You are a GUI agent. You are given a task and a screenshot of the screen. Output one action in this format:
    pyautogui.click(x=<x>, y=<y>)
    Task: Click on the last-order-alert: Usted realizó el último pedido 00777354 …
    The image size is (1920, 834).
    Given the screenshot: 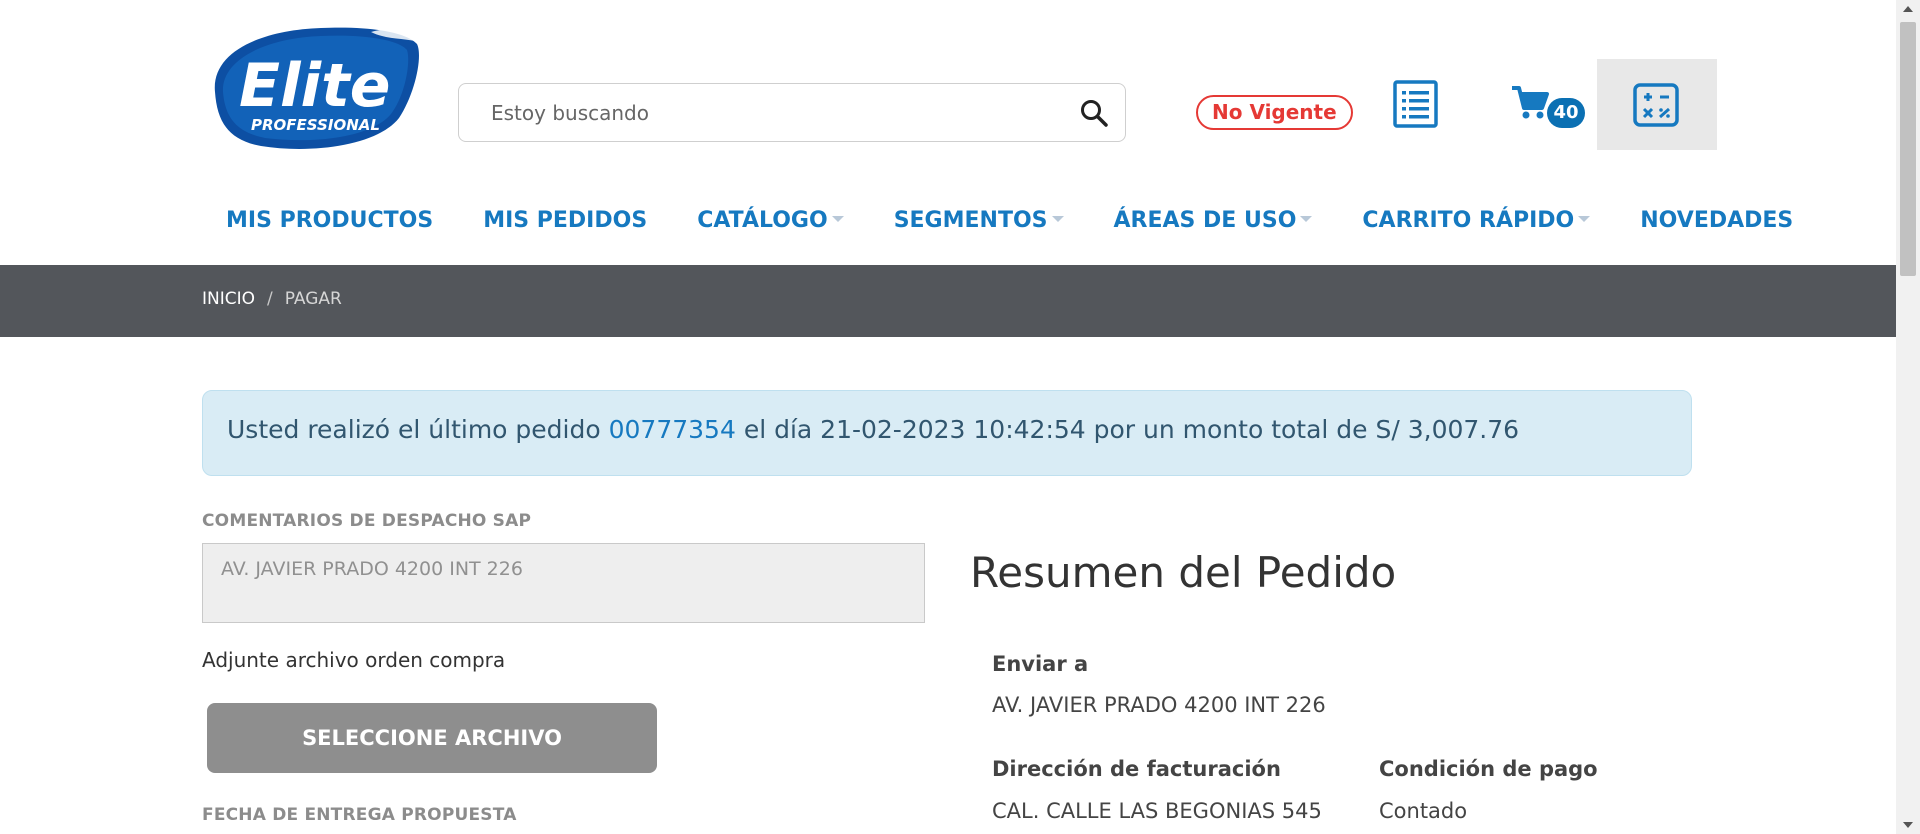 What is the action you would take?
    pyautogui.click(x=947, y=433)
    